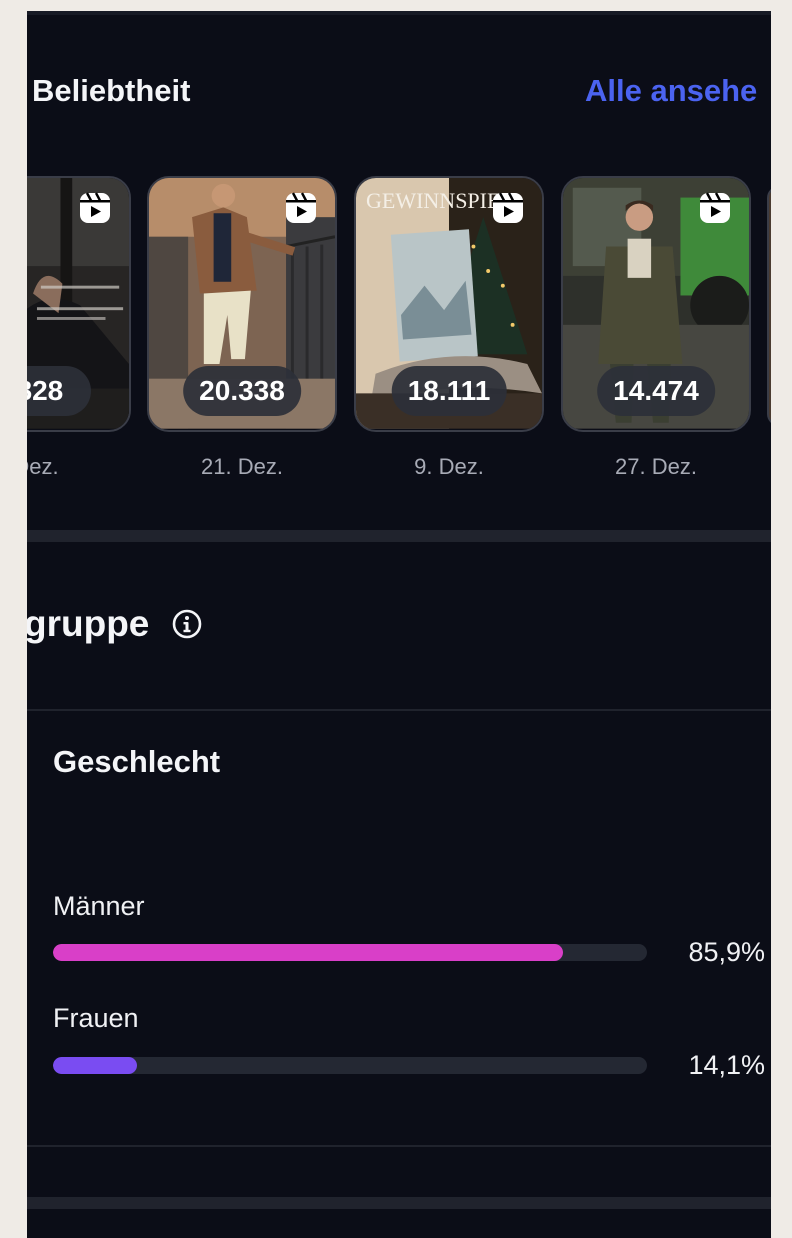 This screenshot has width=792, height=1238. What do you see at coordinates (88, 623) in the screenshot?
I see `audience-section-title: gruppe` at bounding box center [88, 623].